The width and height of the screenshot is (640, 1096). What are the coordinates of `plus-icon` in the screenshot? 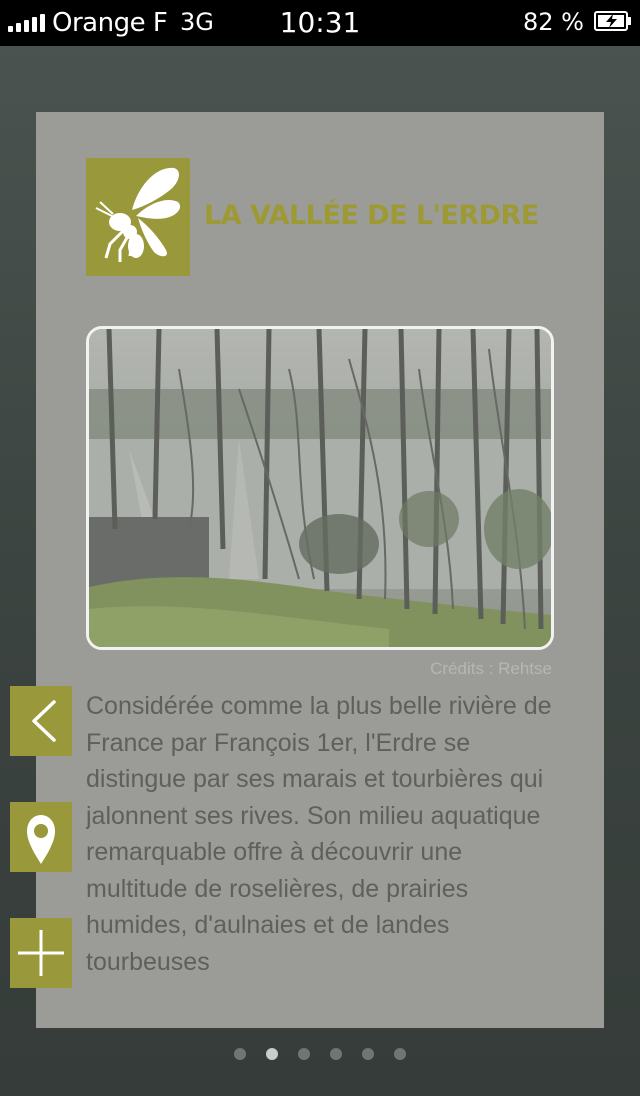 It's located at (41, 953).